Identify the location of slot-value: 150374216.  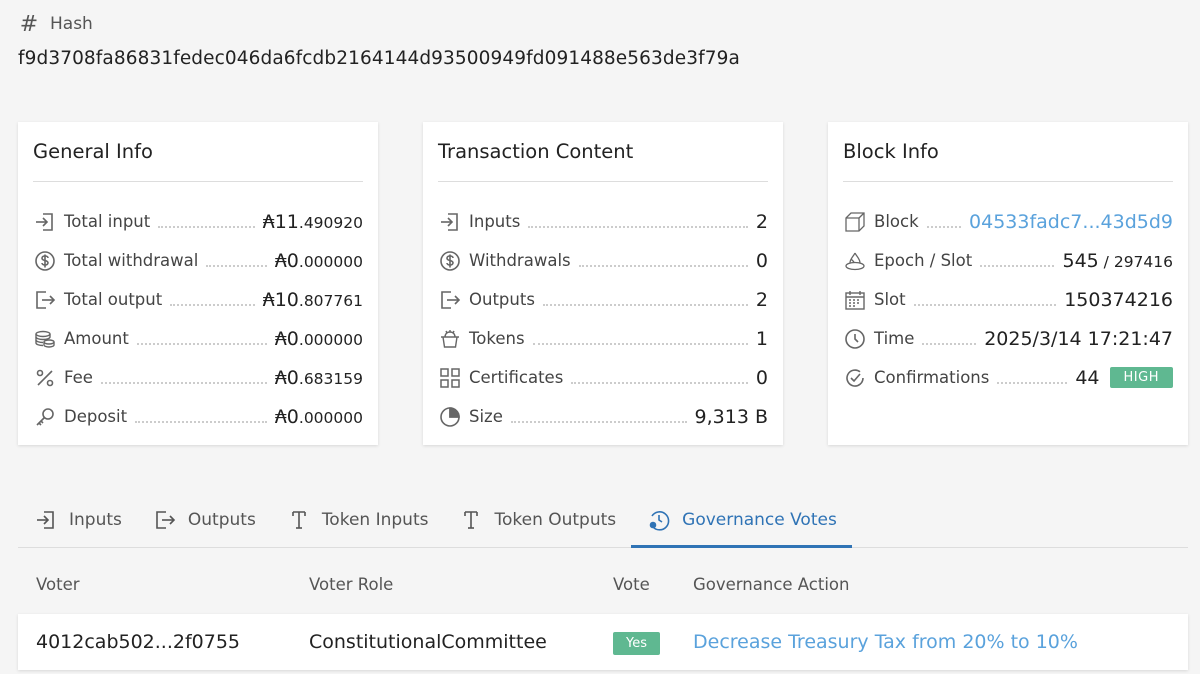
(1118, 299).